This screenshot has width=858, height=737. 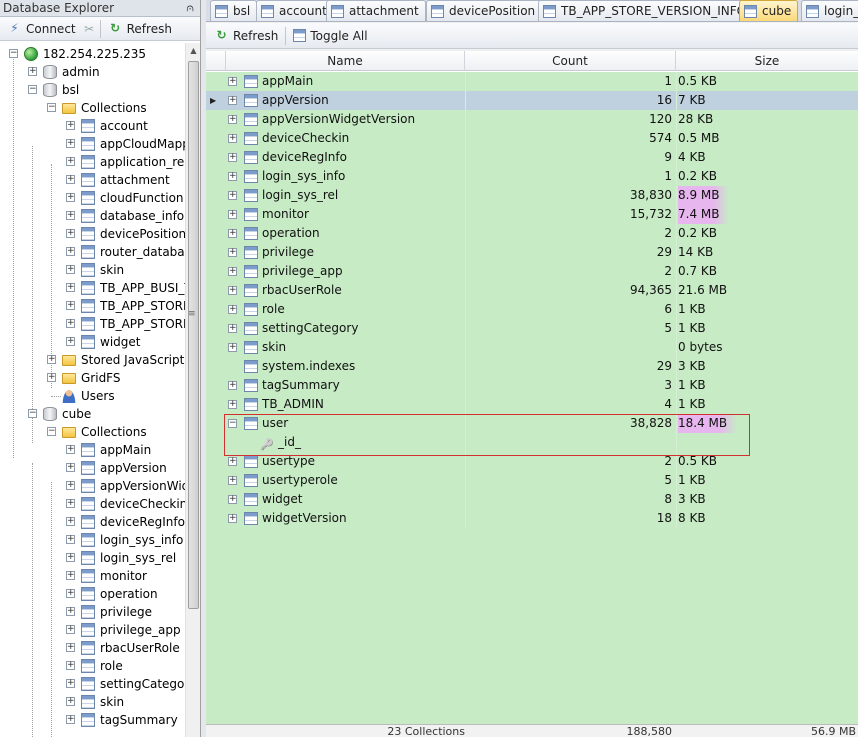 I want to click on table-row: + operation 2 0.2 KB, so click(x=532, y=233).